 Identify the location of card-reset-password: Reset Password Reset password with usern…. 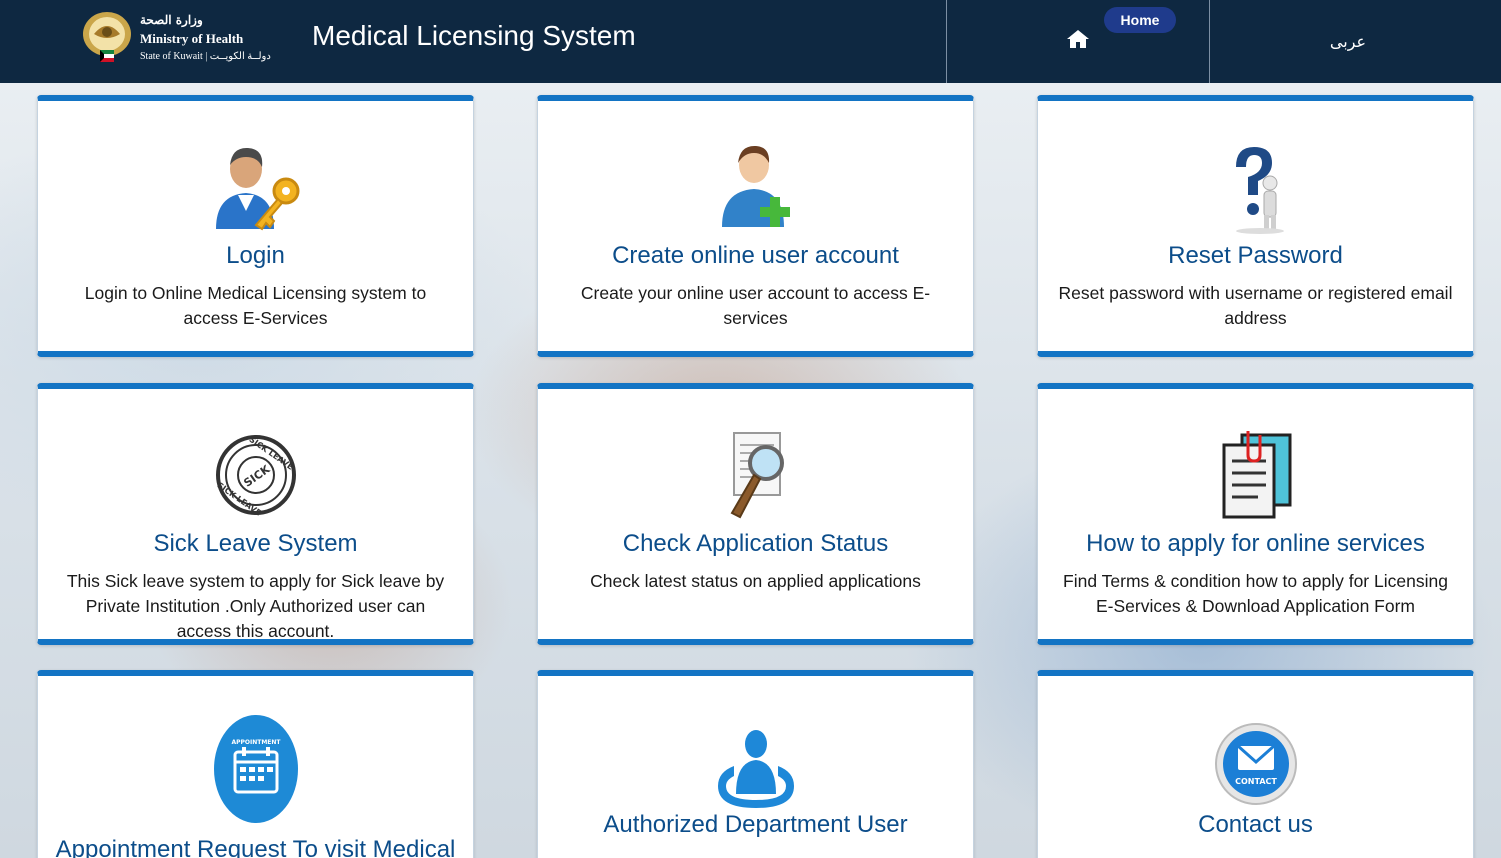
(1255, 226).